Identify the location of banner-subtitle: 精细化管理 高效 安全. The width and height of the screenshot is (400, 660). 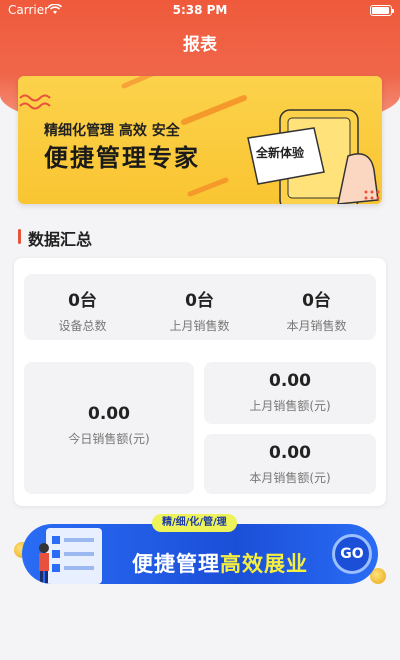
(112, 131).